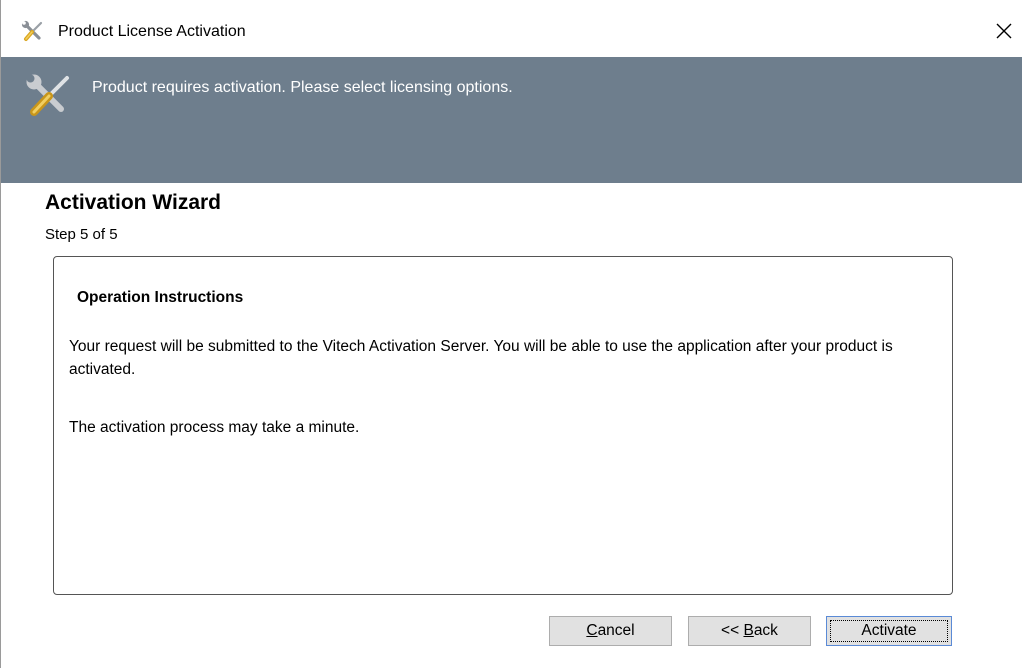 This screenshot has height=668, width=1022. What do you see at coordinates (732, 630) in the screenshot?
I see `back-button-label-pre: <<` at bounding box center [732, 630].